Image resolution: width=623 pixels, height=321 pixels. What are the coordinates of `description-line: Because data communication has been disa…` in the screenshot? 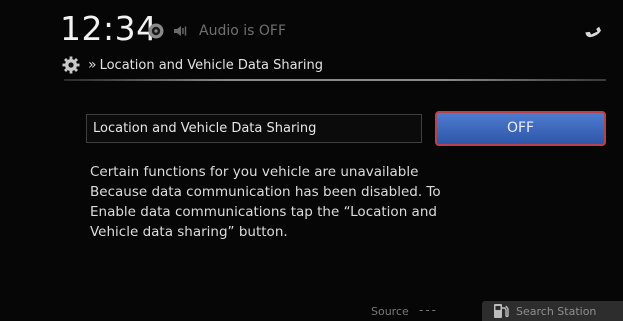 It's located at (265, 192).